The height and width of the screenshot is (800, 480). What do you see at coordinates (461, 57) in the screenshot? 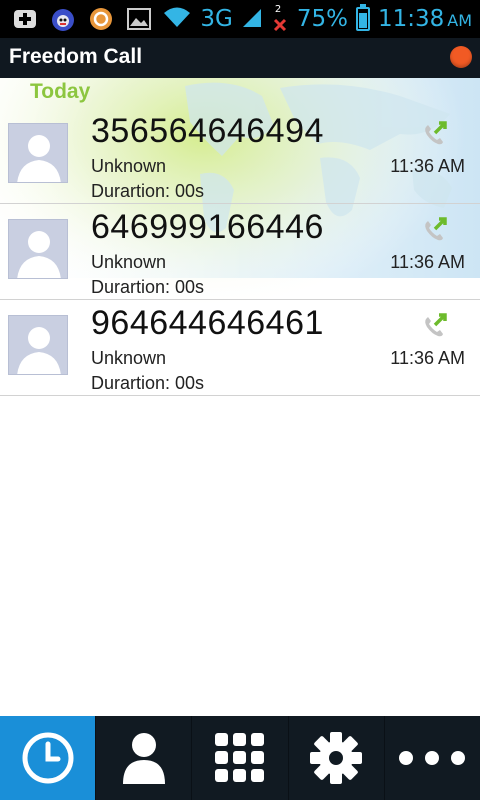
I see `record-indicator-icon` at bounding box center [461, 57].